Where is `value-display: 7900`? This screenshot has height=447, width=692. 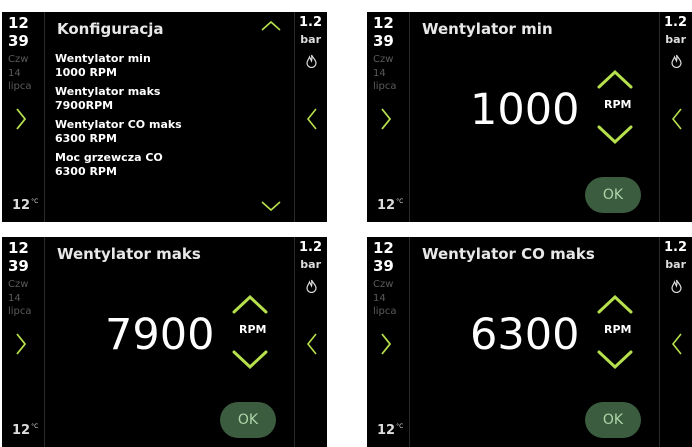
value-display: 7900 is located at coordinates (160, 335).